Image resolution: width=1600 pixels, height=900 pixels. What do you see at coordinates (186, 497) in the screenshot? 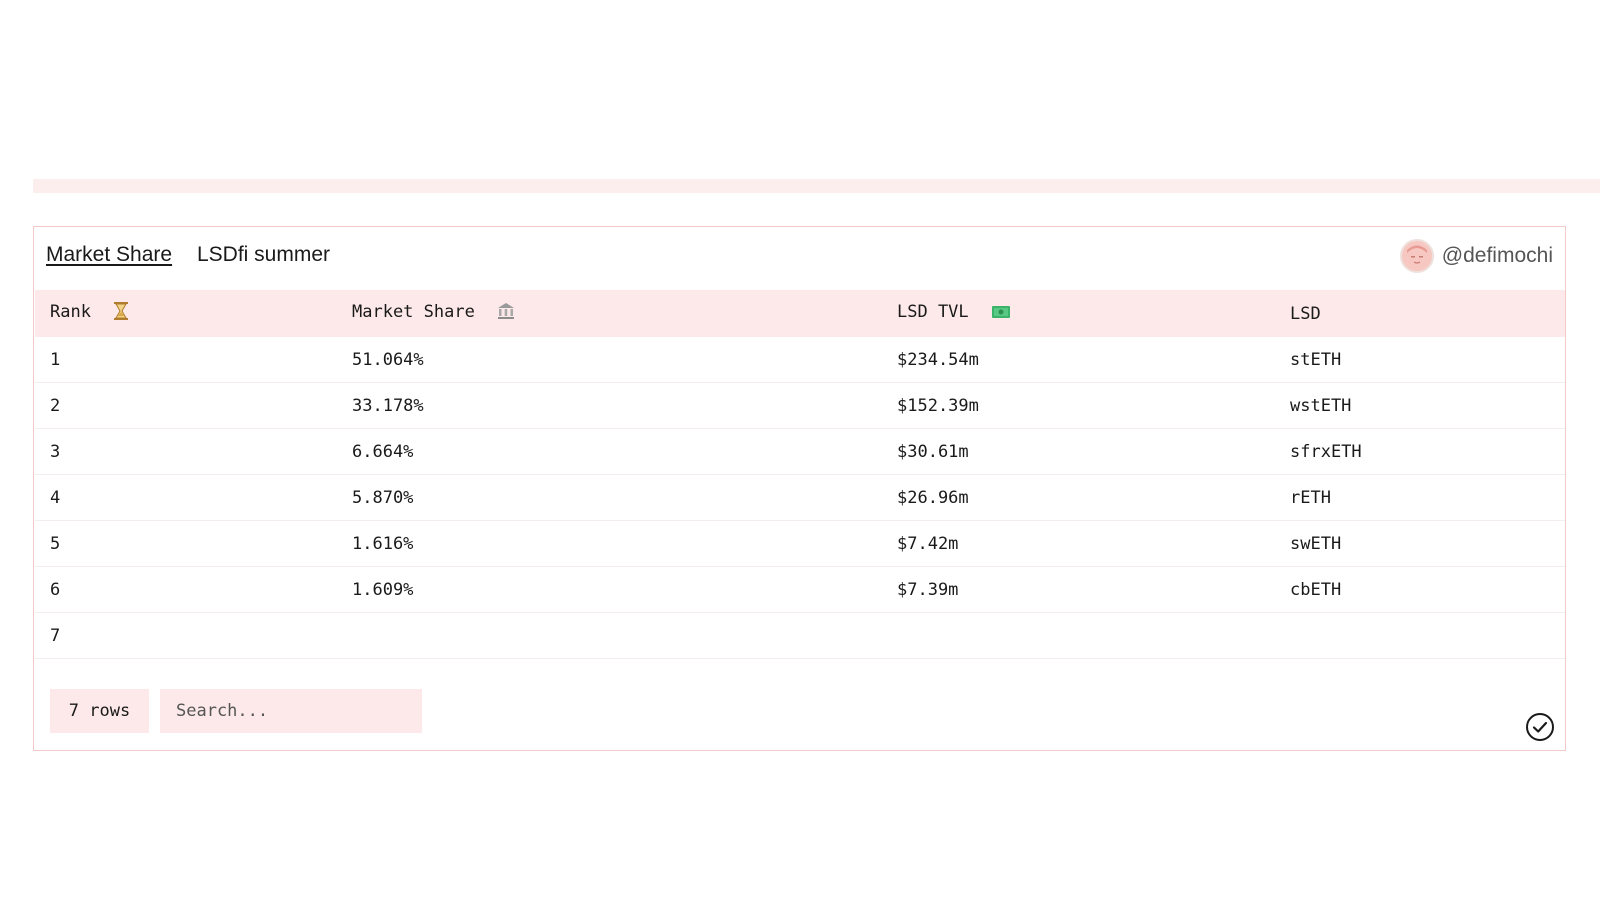
I see `cell-rank: 4` at bounding box center [186, 497].